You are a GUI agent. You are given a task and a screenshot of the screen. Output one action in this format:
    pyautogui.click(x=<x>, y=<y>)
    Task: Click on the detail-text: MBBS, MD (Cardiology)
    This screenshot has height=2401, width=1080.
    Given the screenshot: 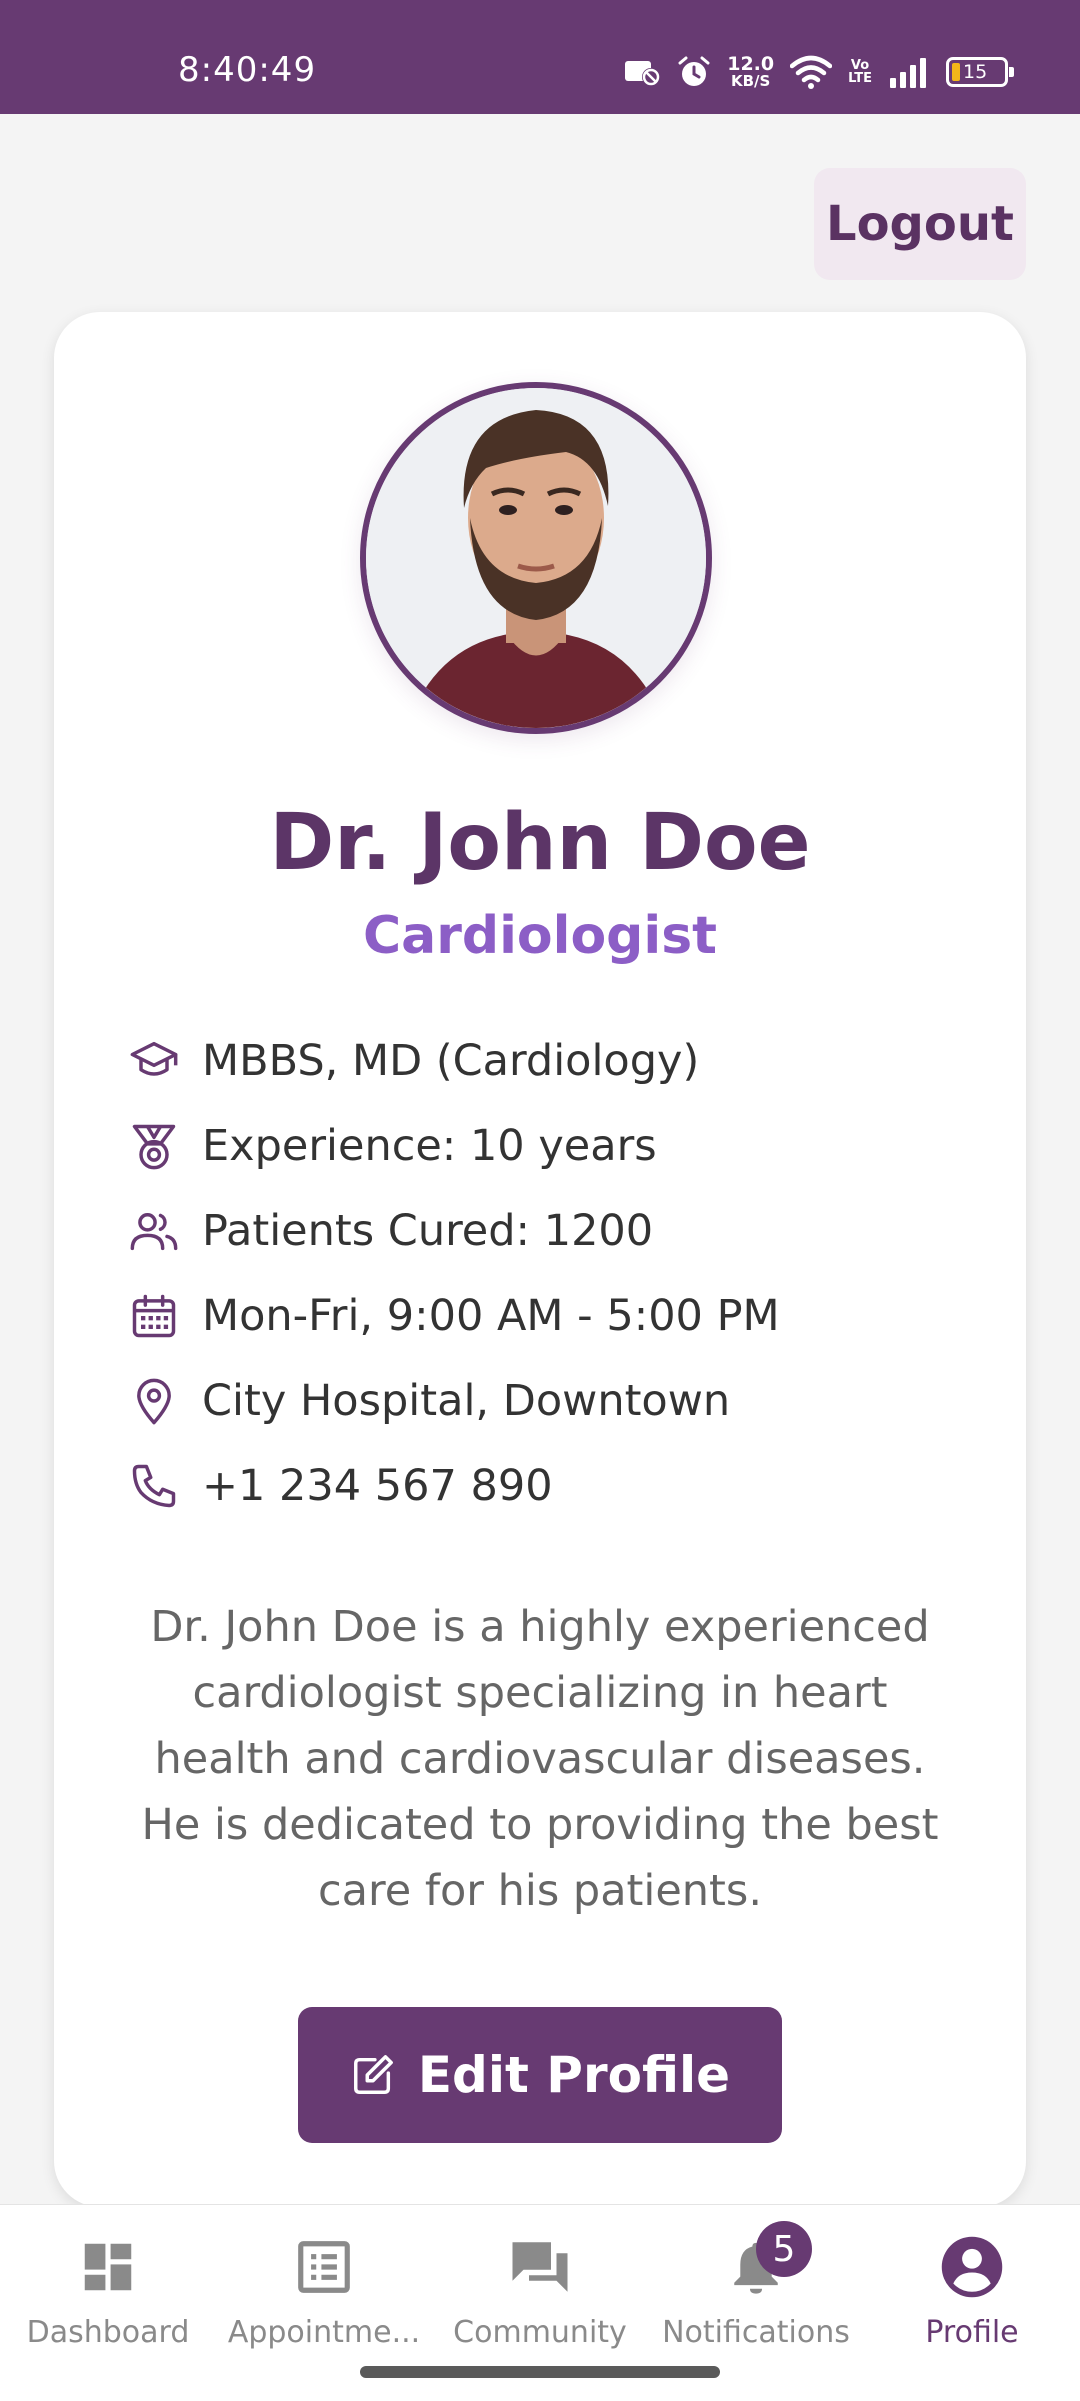 What is the action you would take?
    pyautogui.click(x=451, y=1060)
    